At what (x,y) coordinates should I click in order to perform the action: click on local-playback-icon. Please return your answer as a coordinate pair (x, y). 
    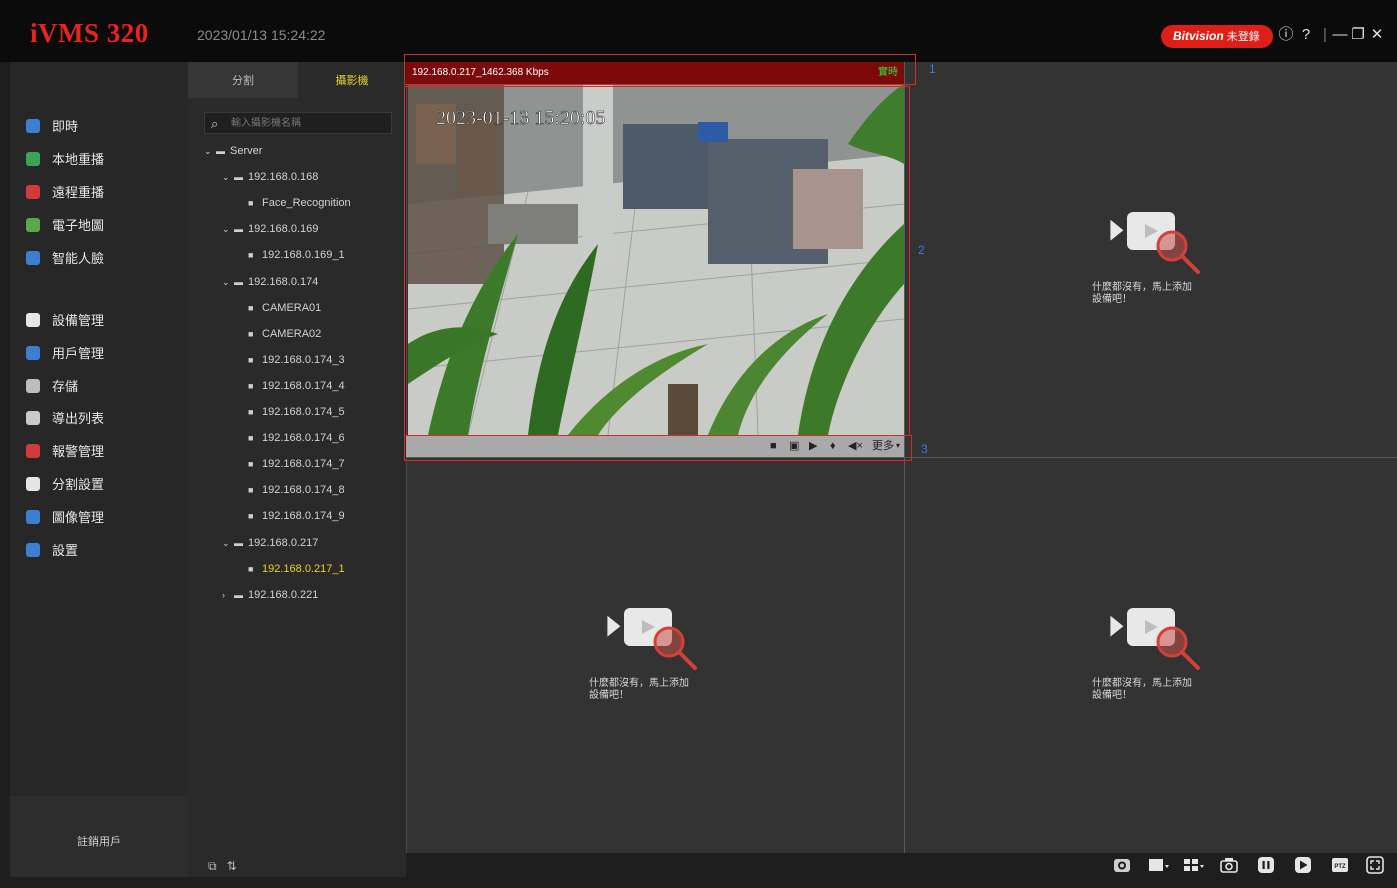
    Looking at the image, I should click on (33, 159).